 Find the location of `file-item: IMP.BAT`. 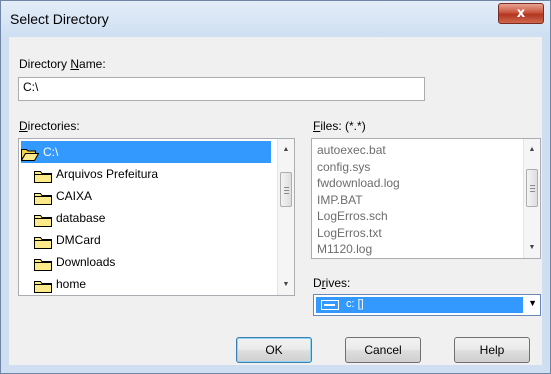

file-item: IMP.BAT is located at coordinates (340, 200).